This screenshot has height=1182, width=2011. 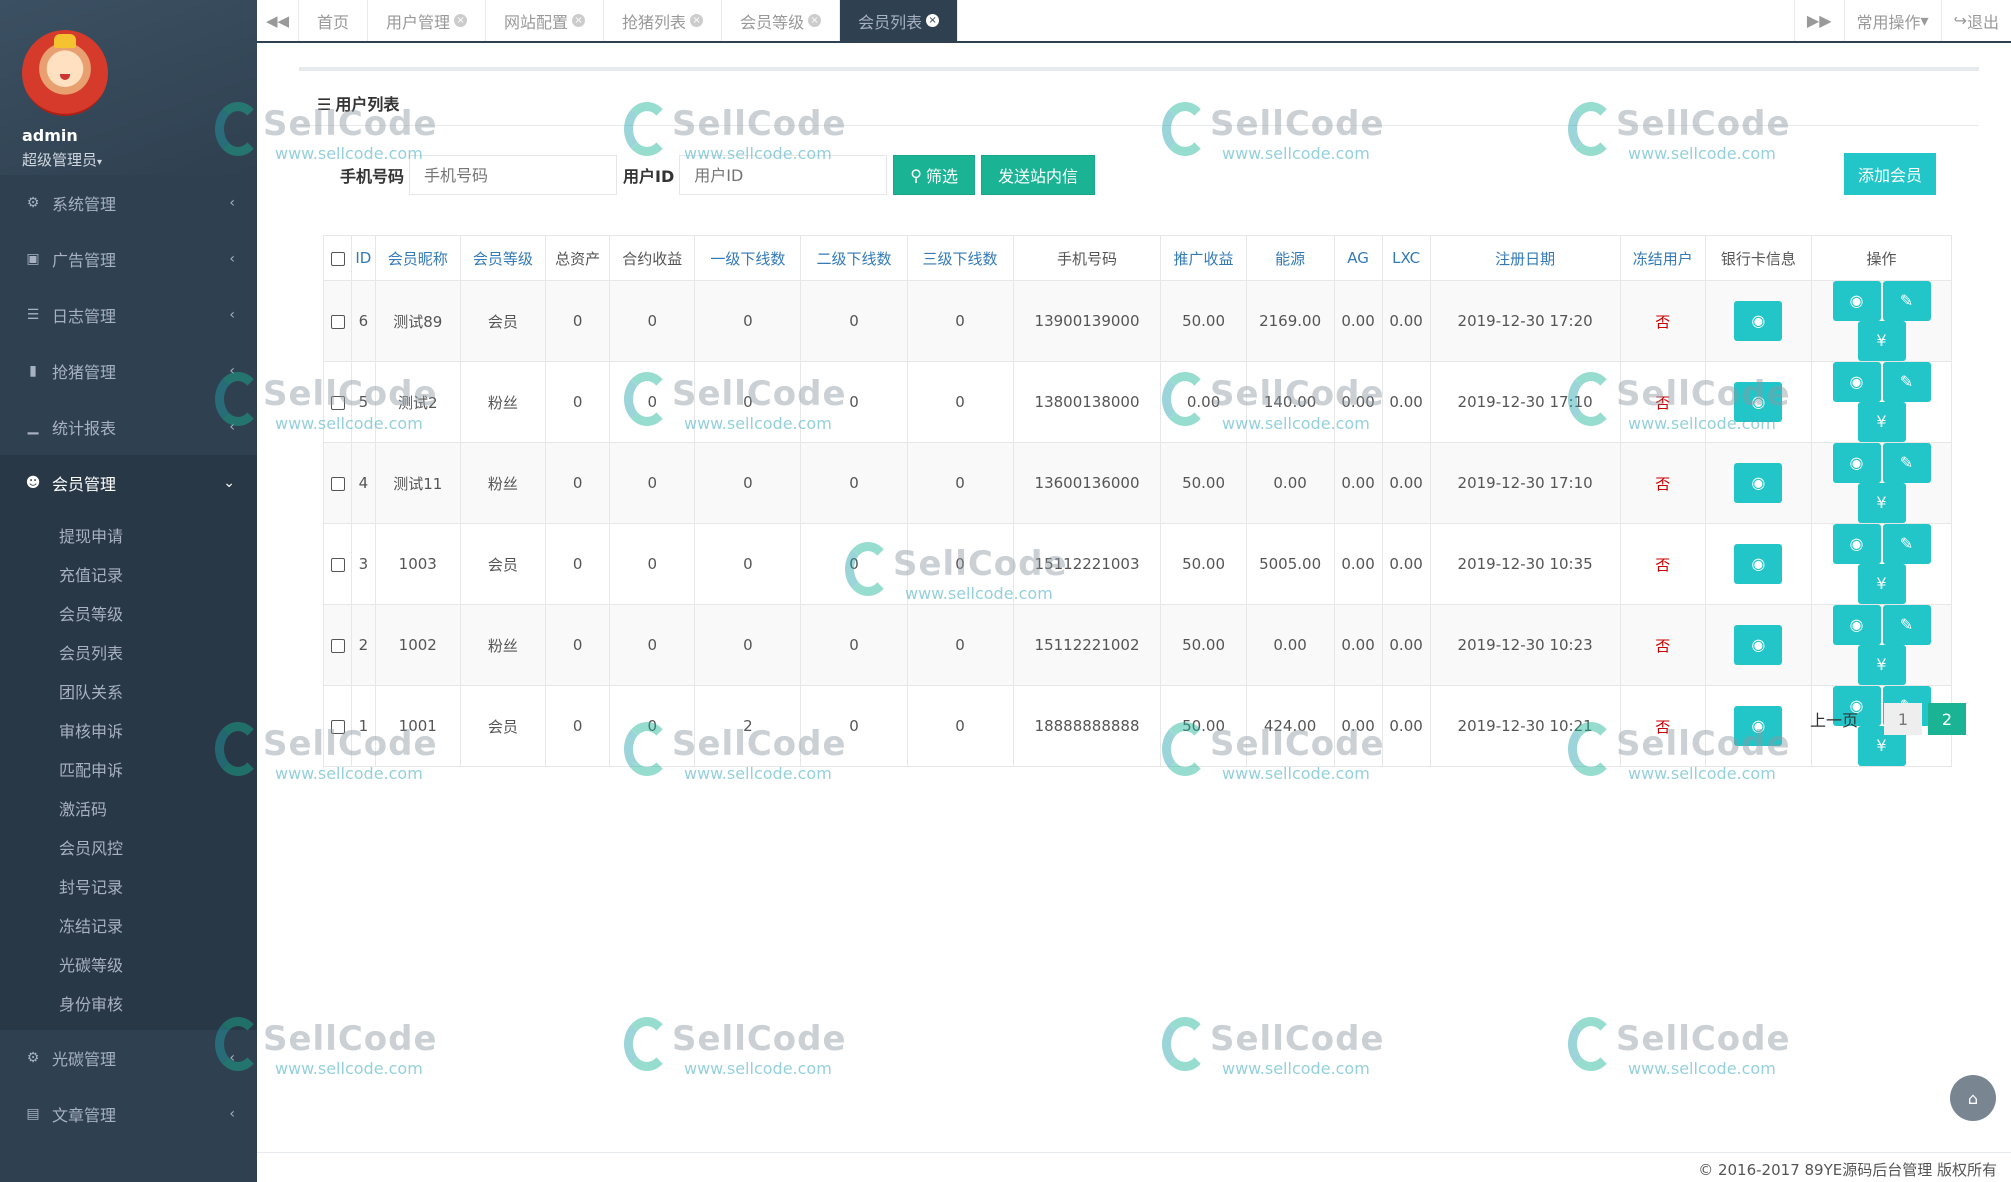 I want to click on page-link: 1, so click(x=1903, y=719).